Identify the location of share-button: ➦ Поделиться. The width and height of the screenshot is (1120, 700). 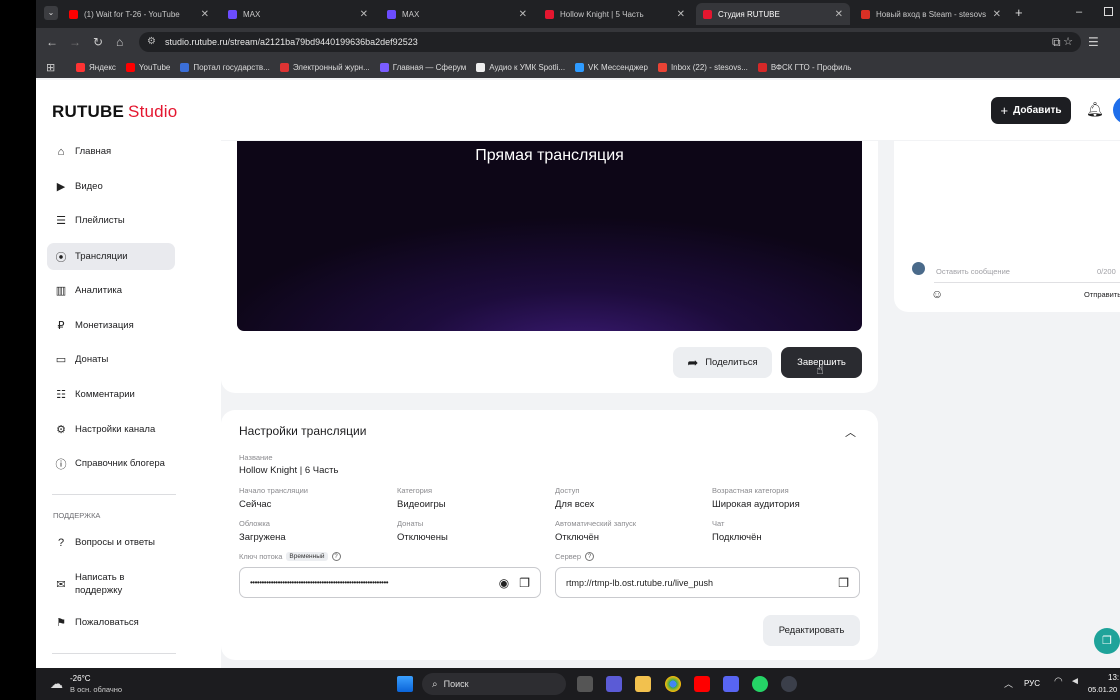
(722, 362).